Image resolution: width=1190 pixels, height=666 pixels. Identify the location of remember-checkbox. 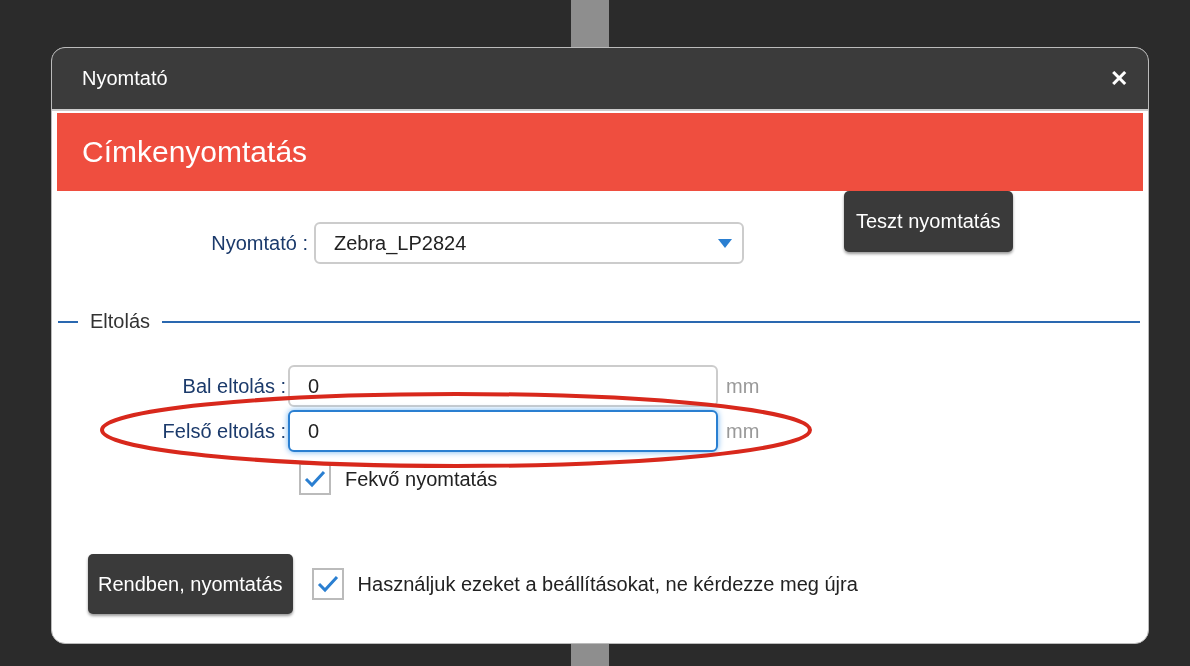
(327, 584).